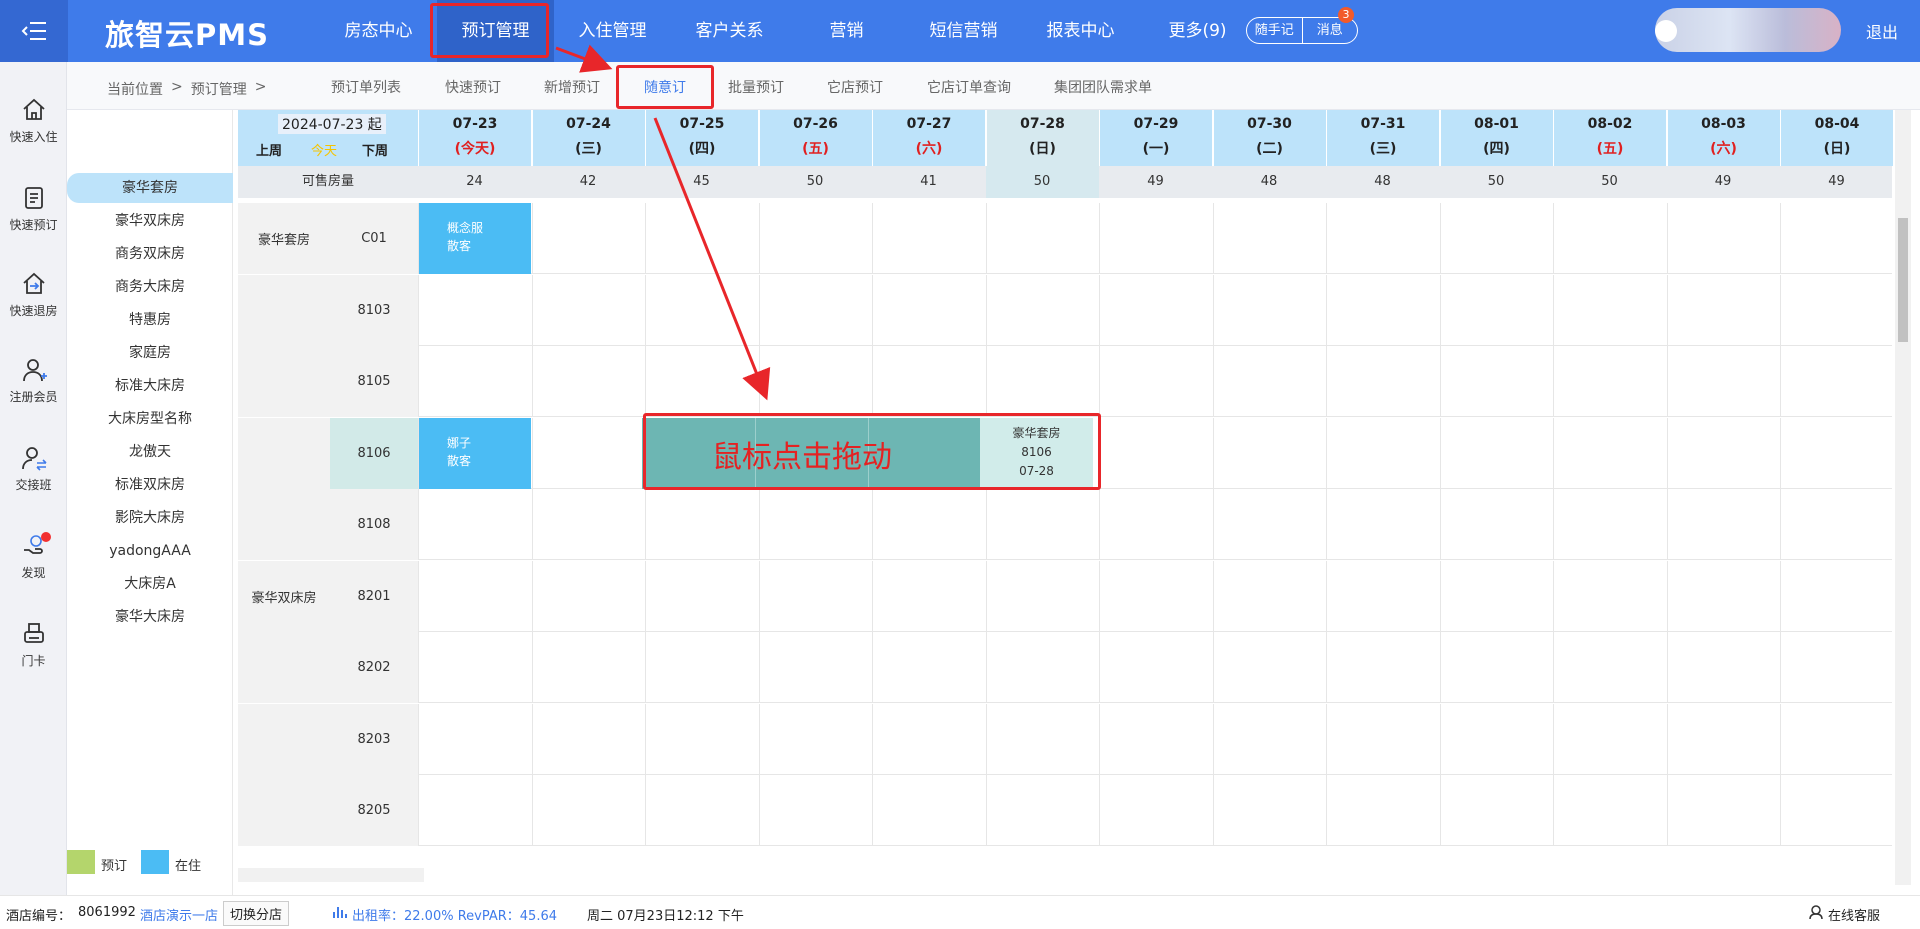  Describe the element at coordinates (756, 87) in the screenshot. I see `tab-batch-booking: 批量预订` at that location.